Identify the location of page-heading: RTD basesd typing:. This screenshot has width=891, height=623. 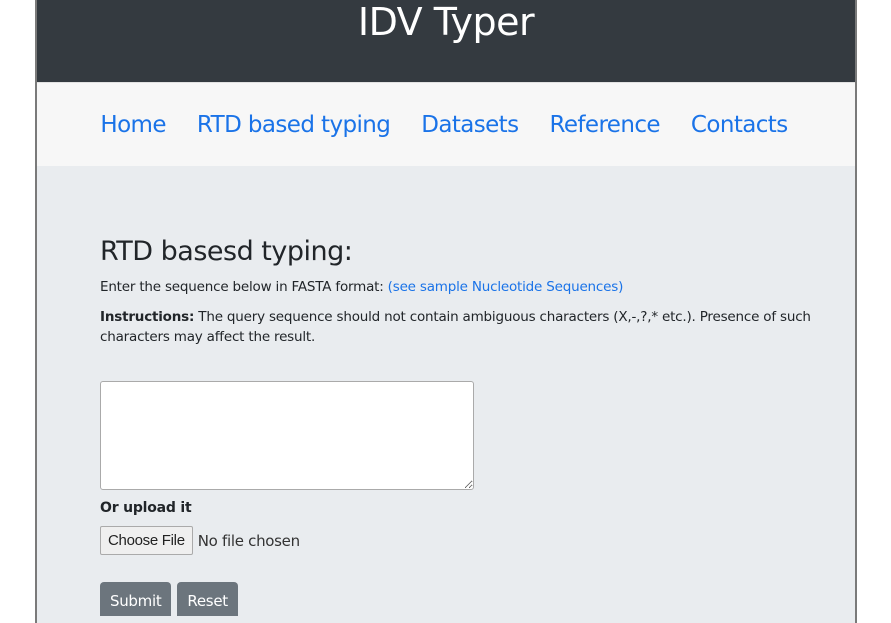
(226, 251).